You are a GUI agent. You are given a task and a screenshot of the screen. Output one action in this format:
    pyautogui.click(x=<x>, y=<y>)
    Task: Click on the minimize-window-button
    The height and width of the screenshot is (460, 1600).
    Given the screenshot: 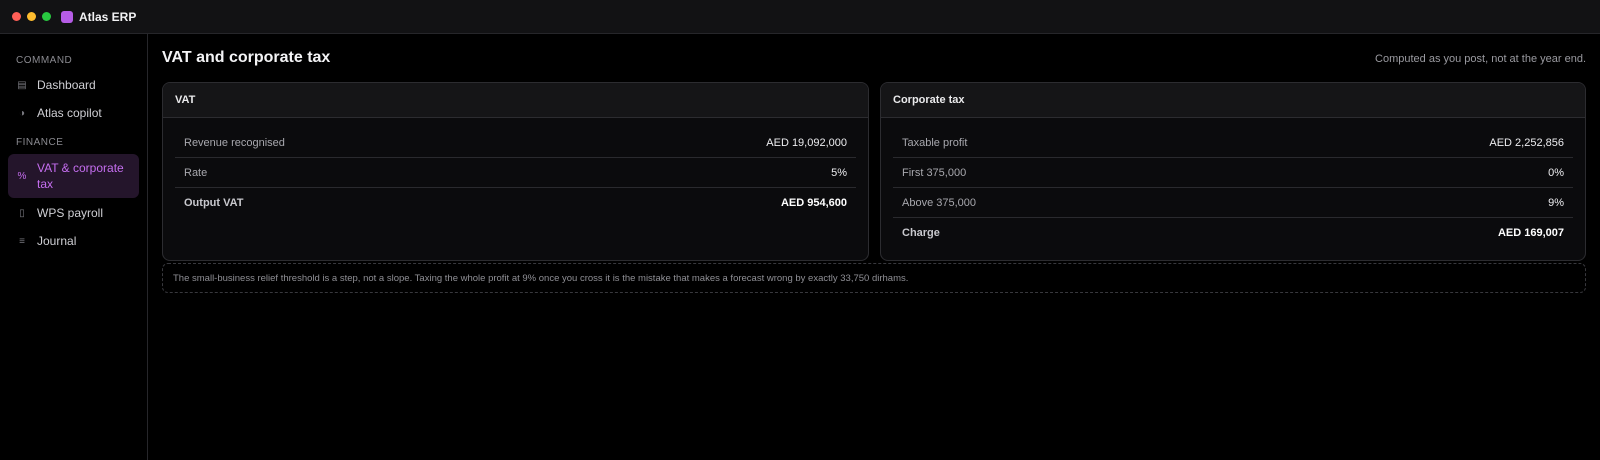 What is the action you would take?
    pyautogui.click(x=31, y=16)
    